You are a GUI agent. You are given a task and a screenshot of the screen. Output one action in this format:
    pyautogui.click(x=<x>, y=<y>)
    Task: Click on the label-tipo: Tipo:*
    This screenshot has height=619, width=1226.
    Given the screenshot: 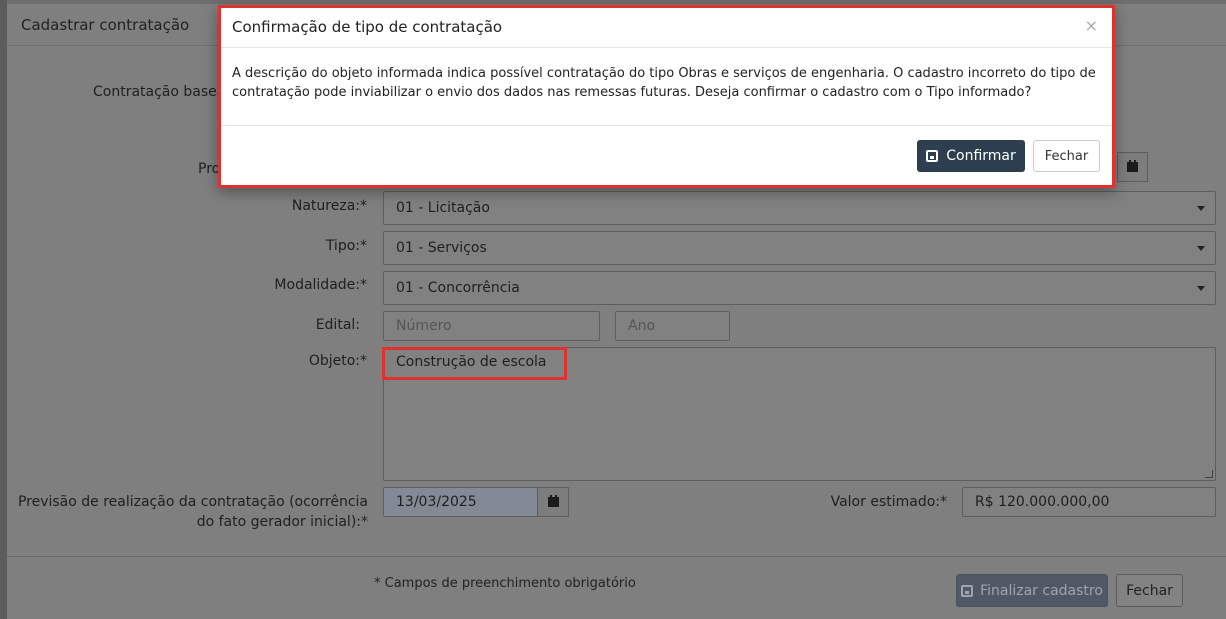 What is the action you would take?
    pyautogui.click(x=346, y=246)
    